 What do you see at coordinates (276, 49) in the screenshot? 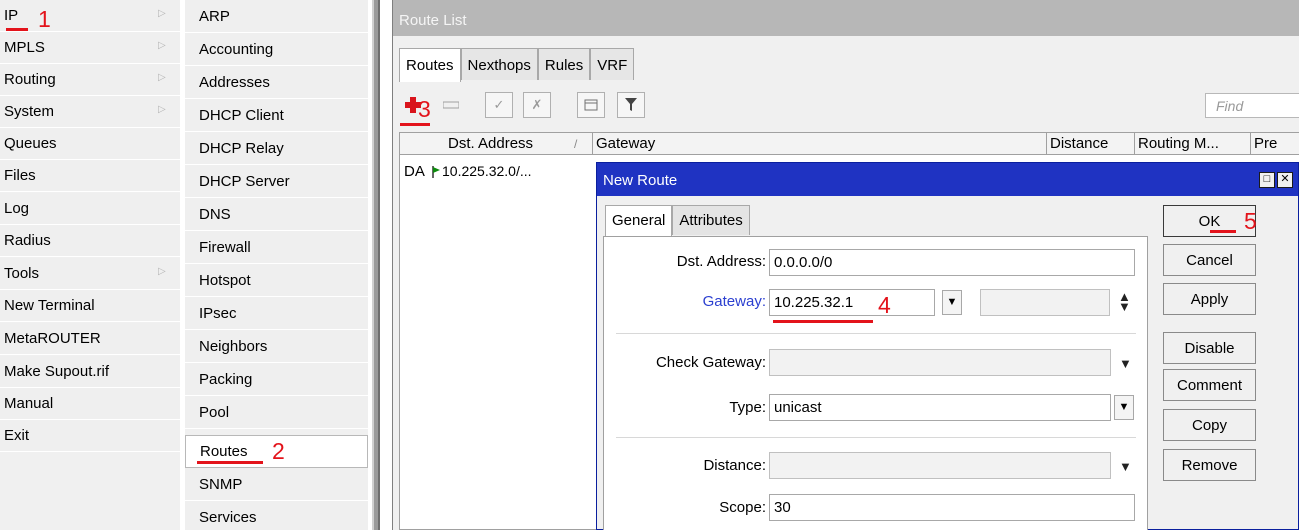
I see `submenu-item-accounting: Accounting` at bounding box center [276, 49].